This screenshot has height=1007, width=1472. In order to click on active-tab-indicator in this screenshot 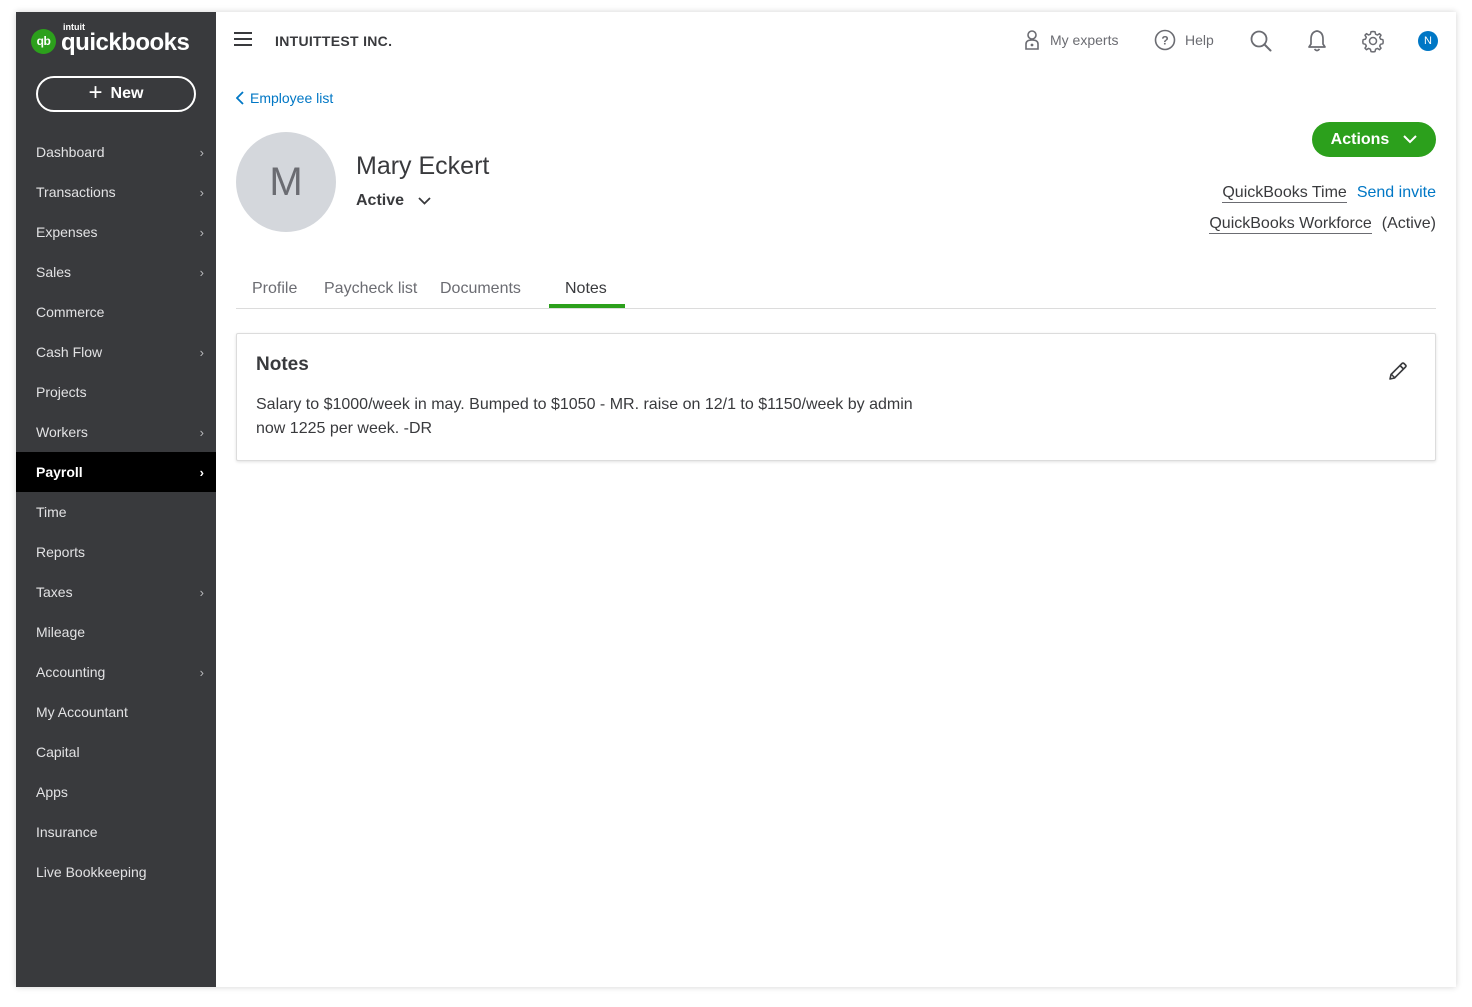, I will do `click(587, 306)`.